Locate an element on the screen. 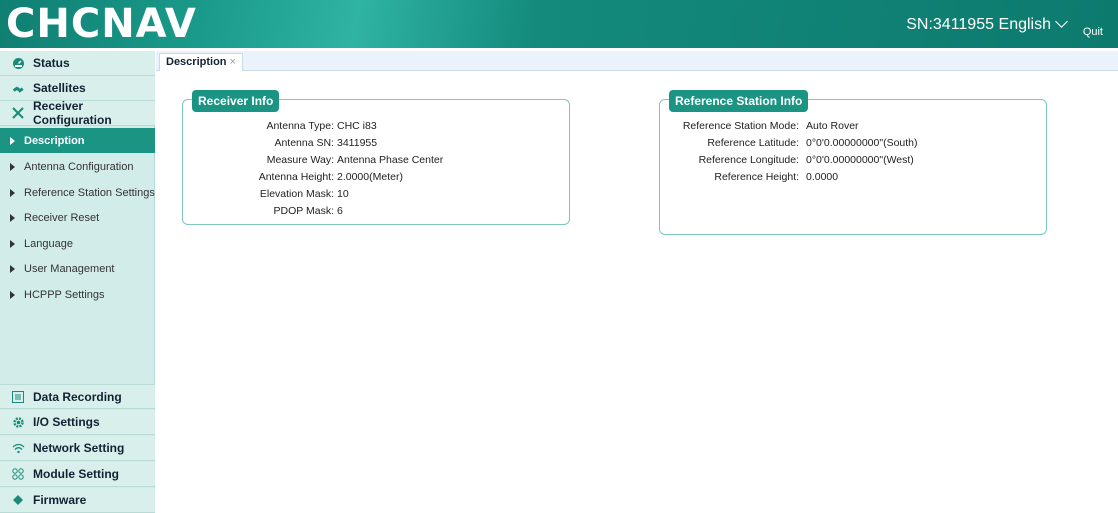 The width and height of the screenshot is (1118, 513). info-row: Antenna Height: 2.0000(Meter) is located at coordinates (377, 178).